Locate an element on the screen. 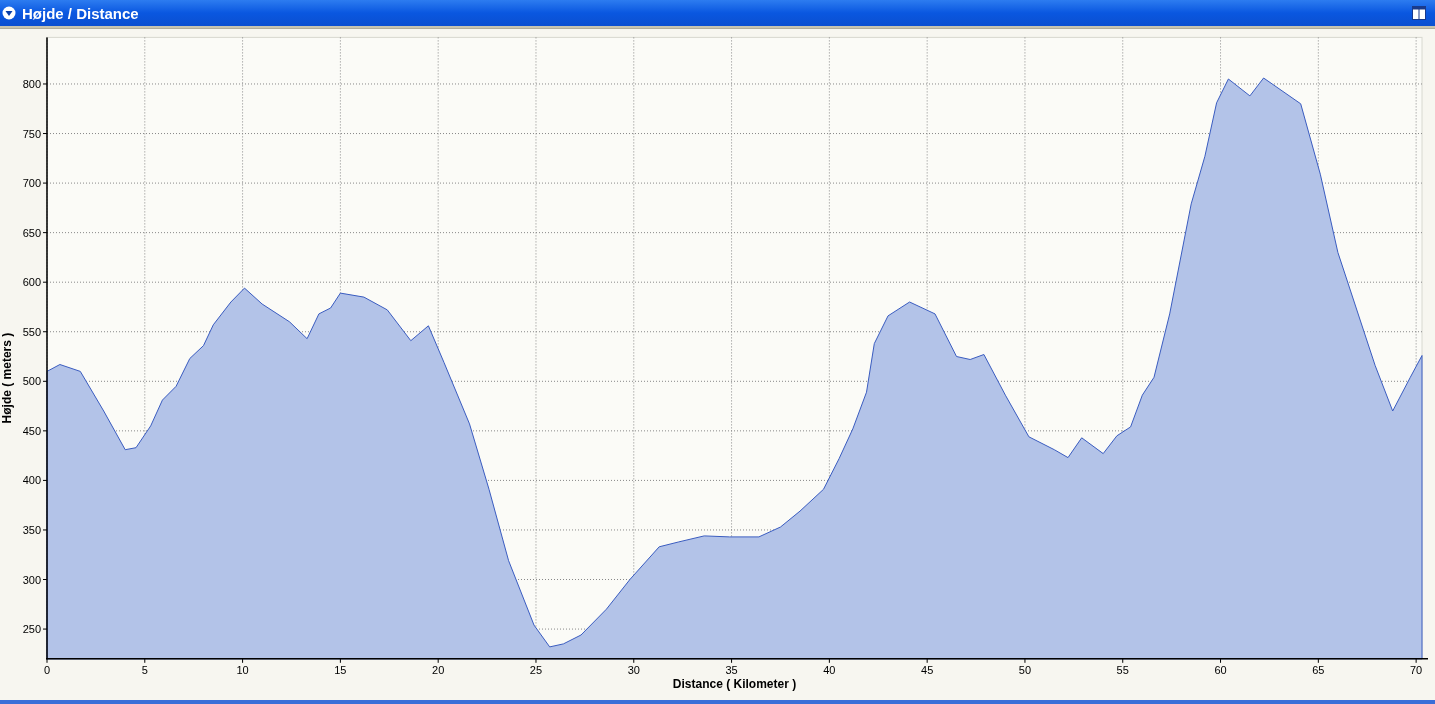  y-tick-label: 400 is located at coordinates (31, 480).